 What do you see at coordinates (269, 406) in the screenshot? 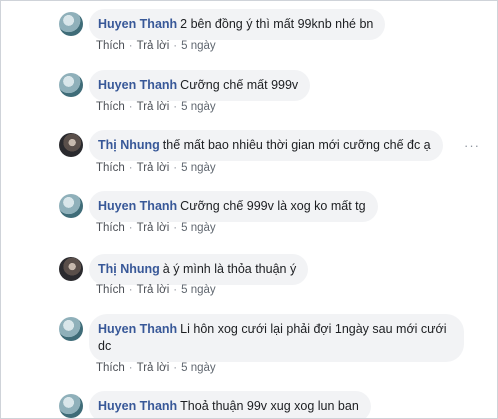
I see `comment-text: Thoả thuận 99v xug xog lun ban` at bounding box center [269, 406].